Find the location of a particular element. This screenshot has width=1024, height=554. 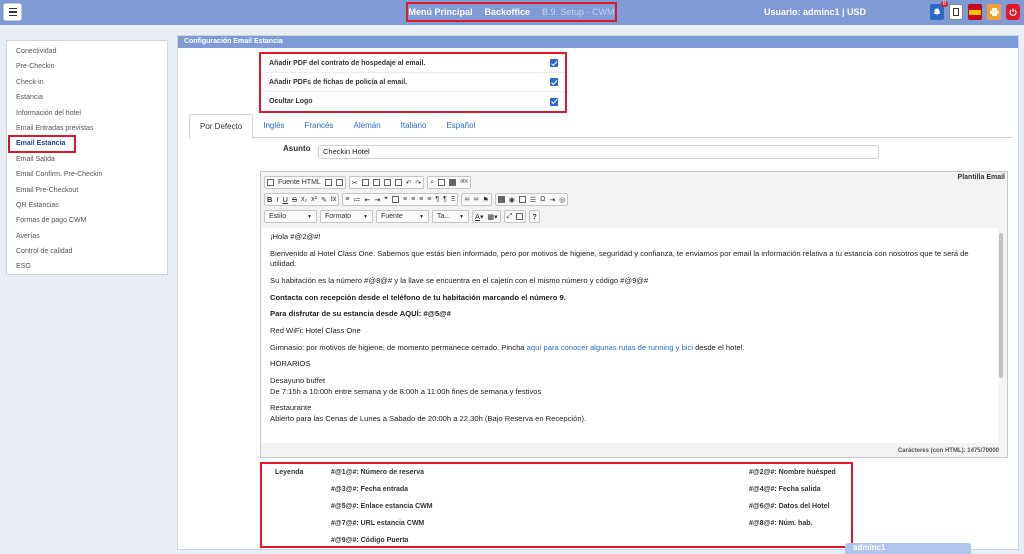

maximize-icon: ⤢ is located at coordinates (510, 217).